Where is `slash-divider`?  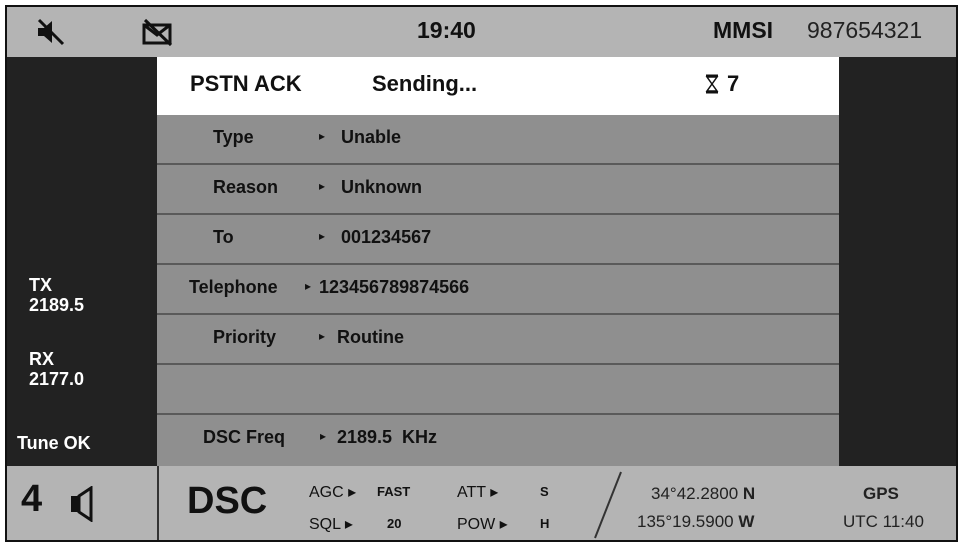 slash-divider is located at coordinates (608, 505).